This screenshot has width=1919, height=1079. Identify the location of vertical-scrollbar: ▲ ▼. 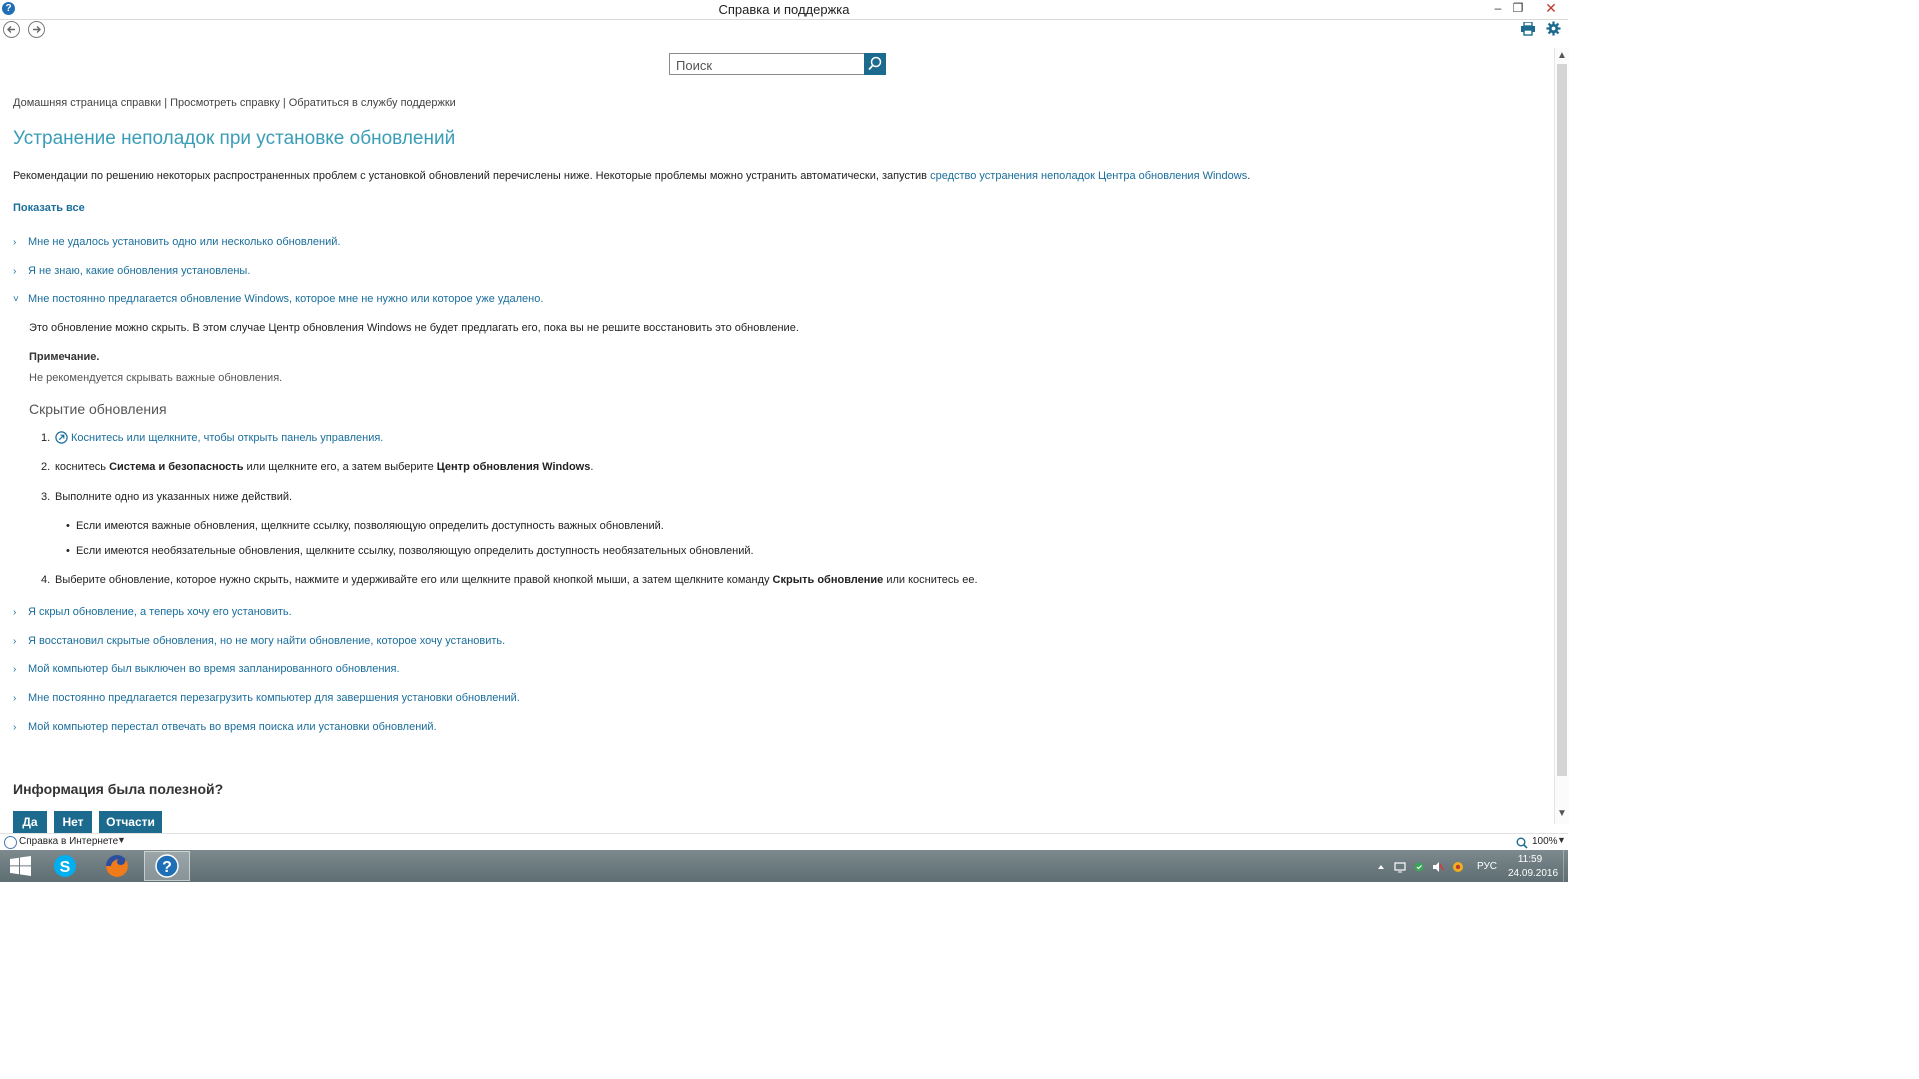
(1561, 436).